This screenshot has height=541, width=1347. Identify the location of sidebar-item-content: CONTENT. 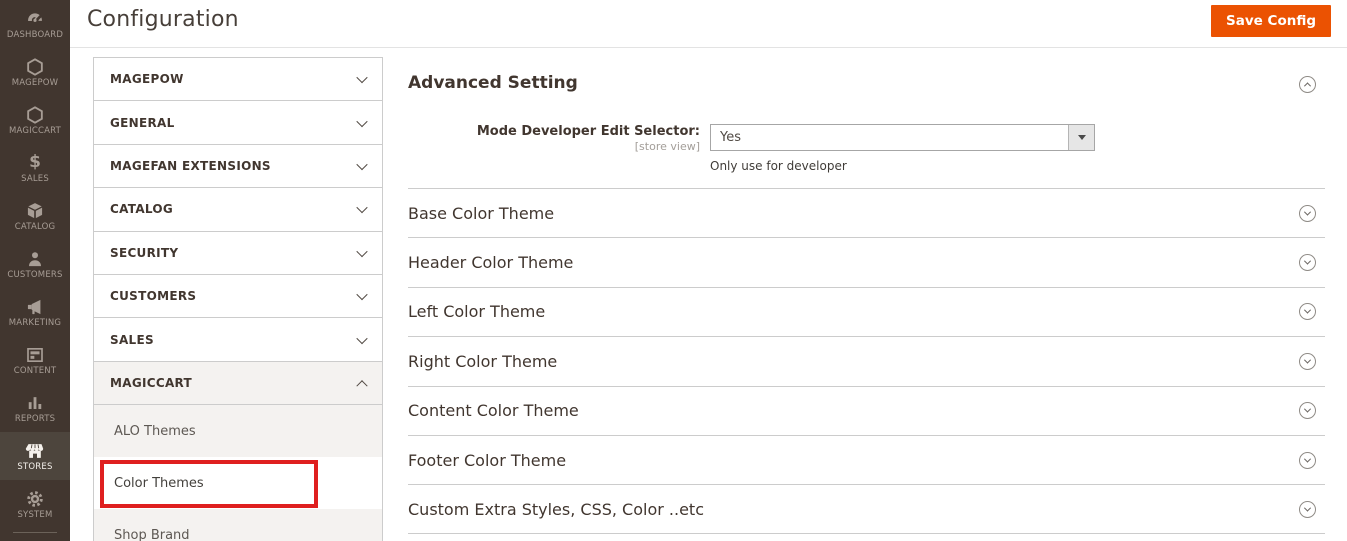
(35, 360).